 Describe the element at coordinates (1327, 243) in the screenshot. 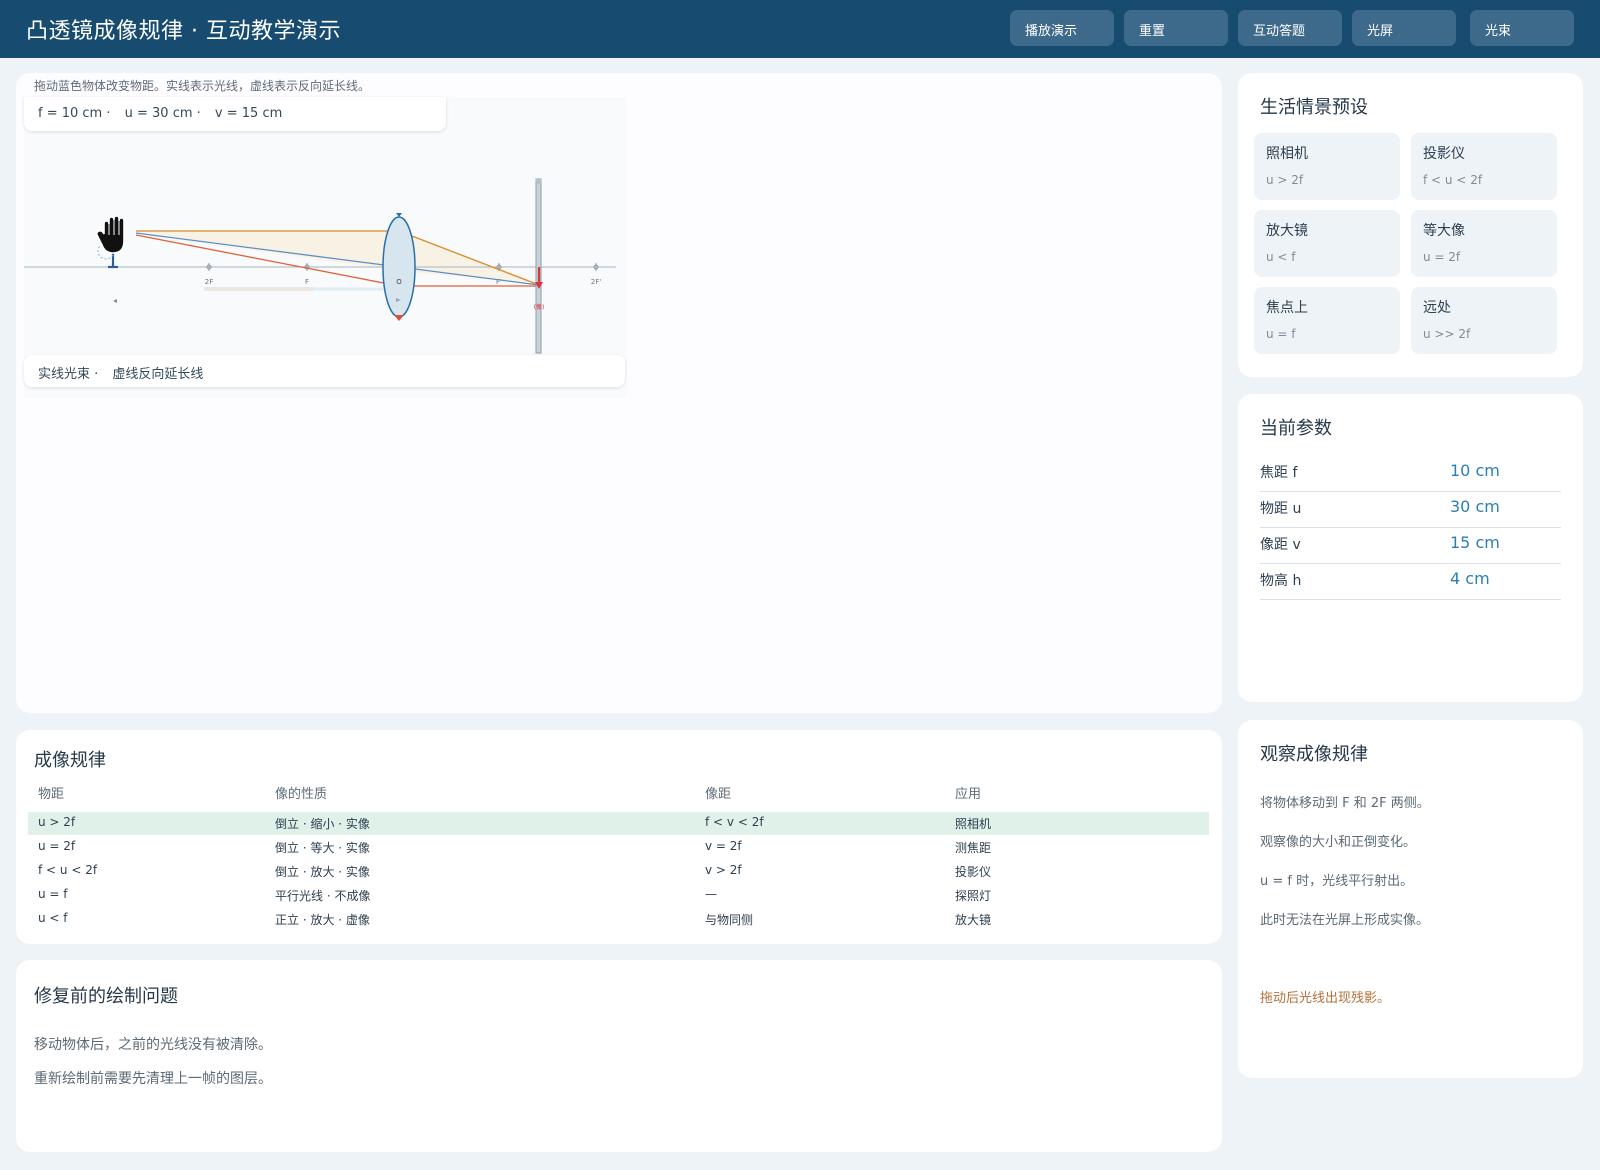

I see `preset-magnifier: 放大镜 u < f` at that location.